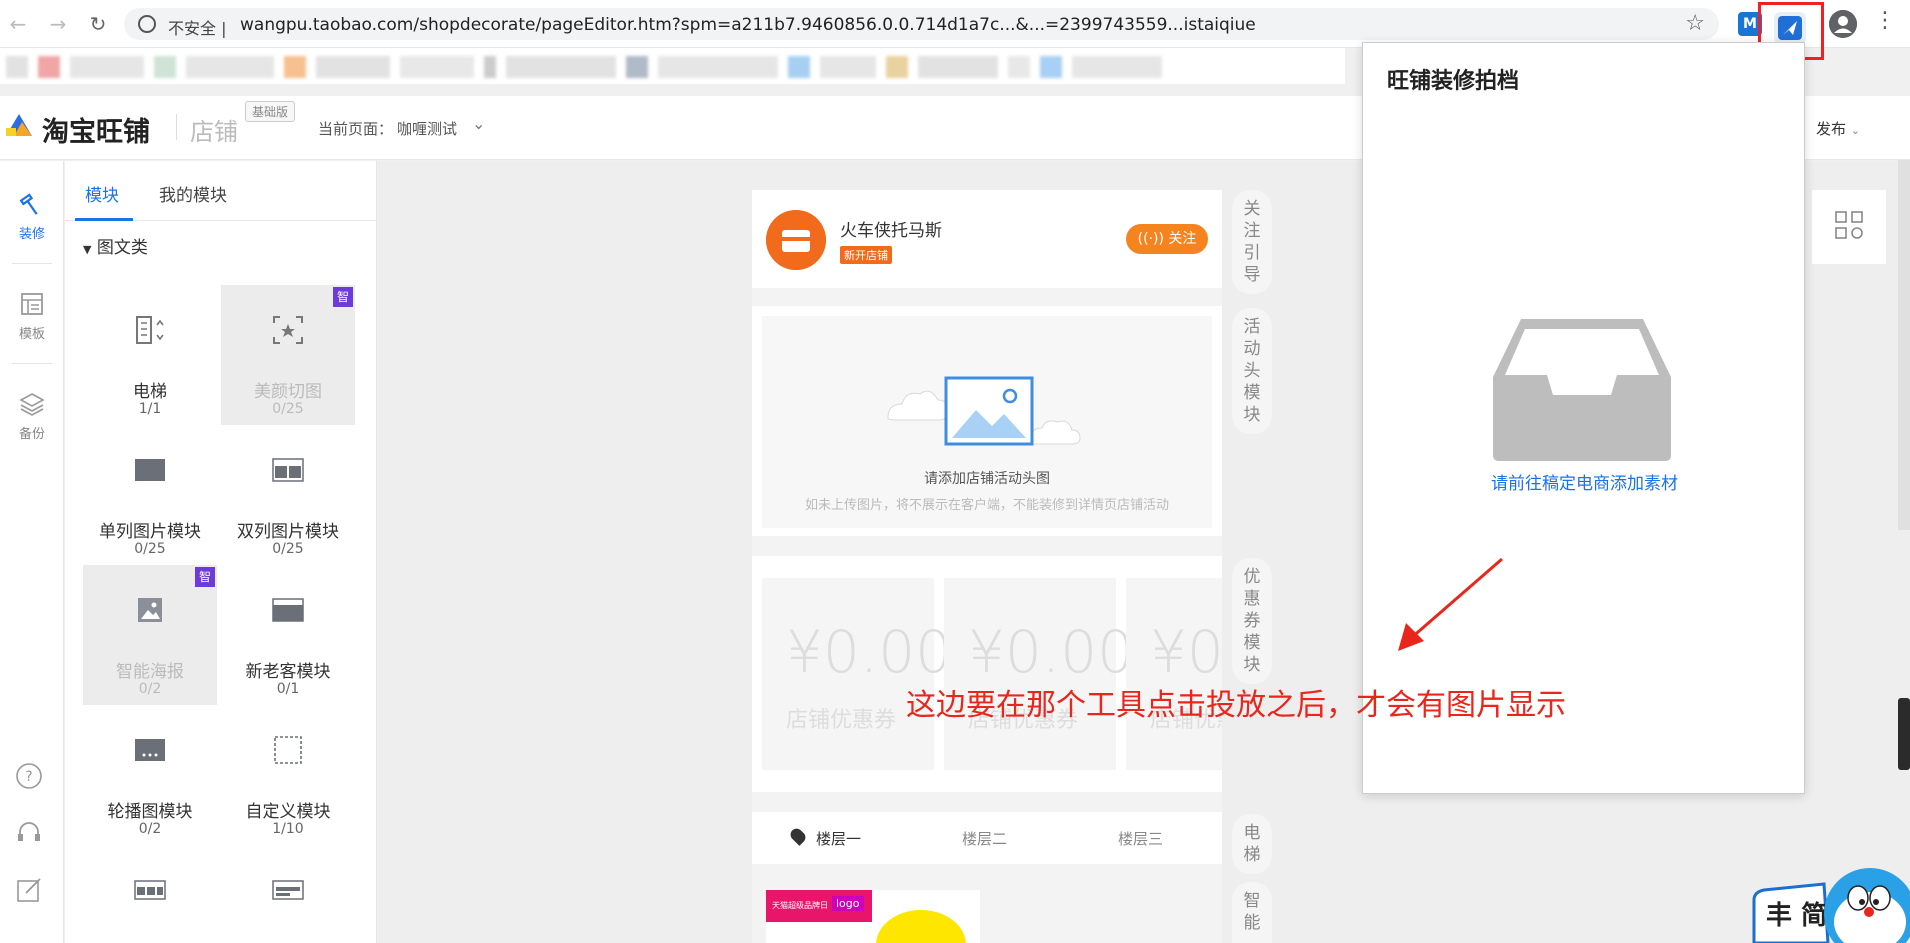 This screenshot has height=943, width=1910. I want to click on reload-icon: ↻, so click(98, 24).